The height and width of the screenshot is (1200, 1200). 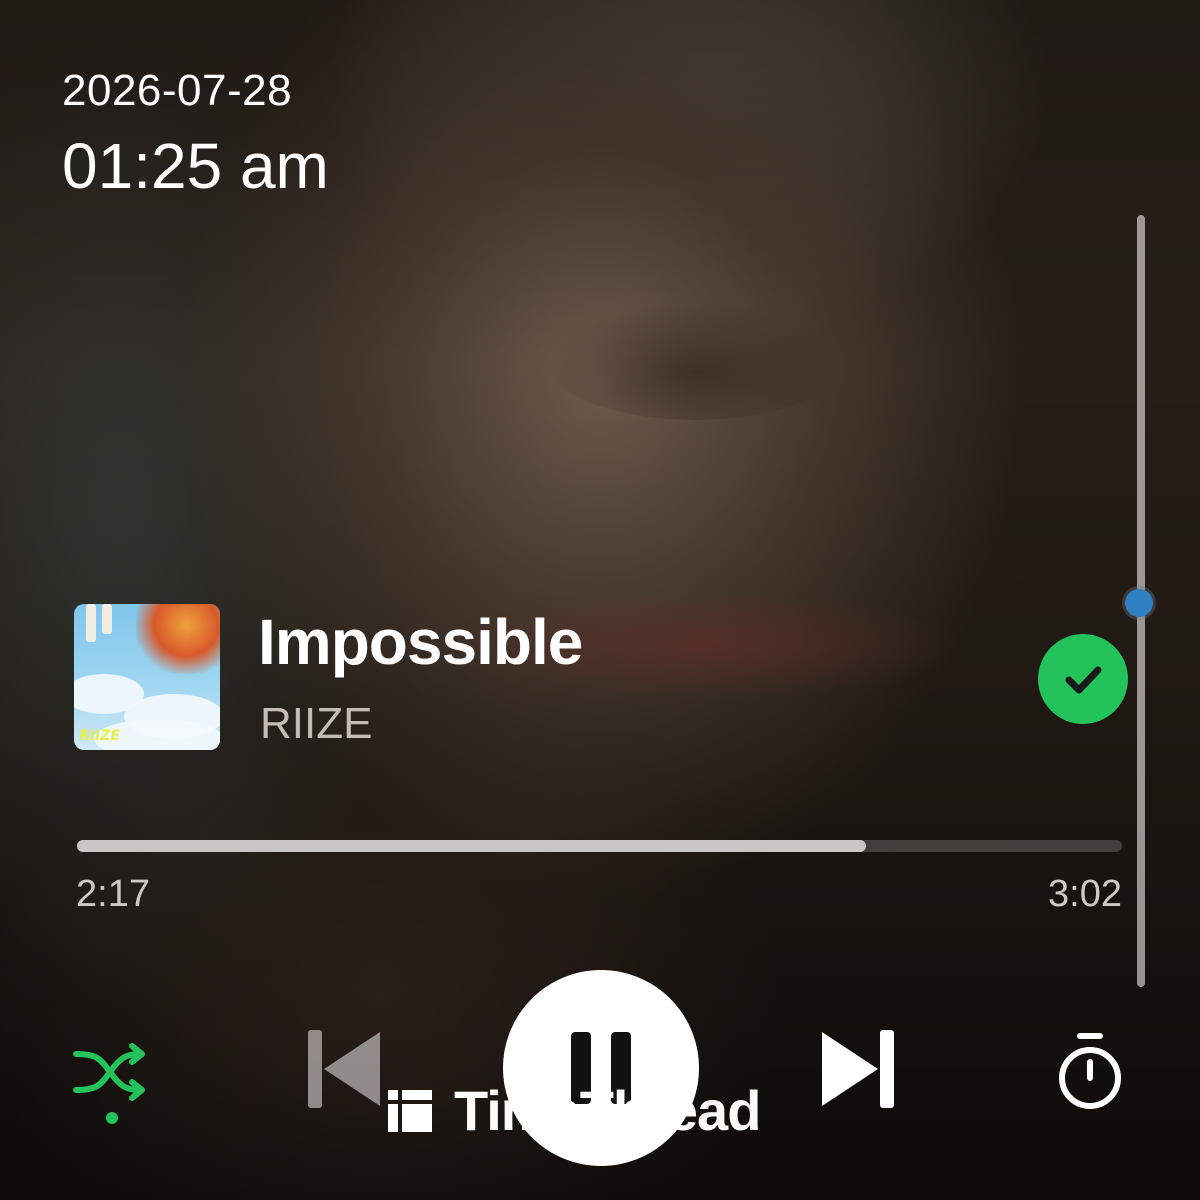 I want to click on track-artist: RIIZE, so click(x=316, y=724).